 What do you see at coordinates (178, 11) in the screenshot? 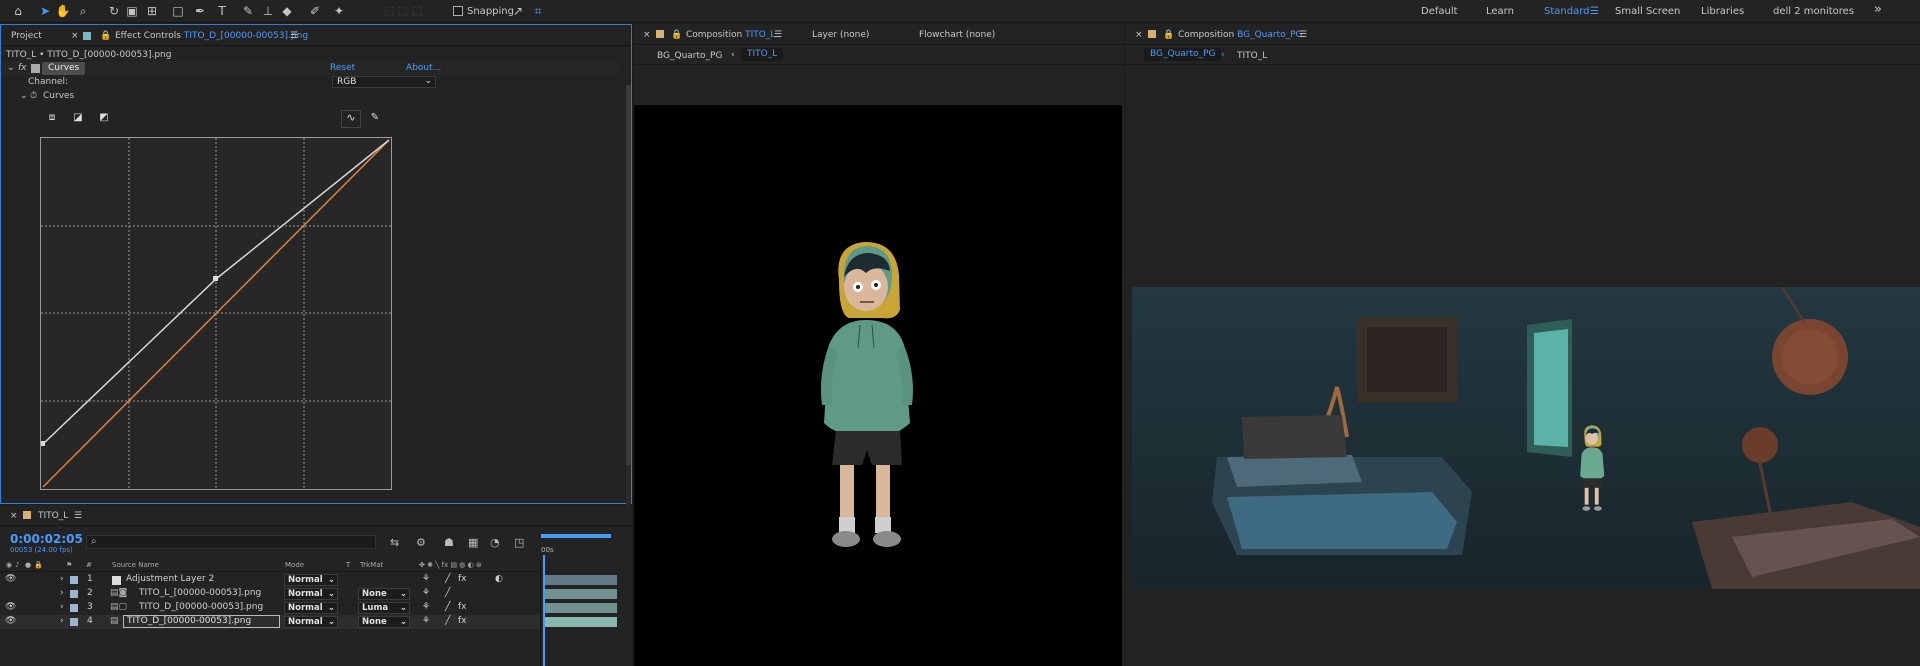
I see `rectangle-icon: □` at bounding box center [178, 11].